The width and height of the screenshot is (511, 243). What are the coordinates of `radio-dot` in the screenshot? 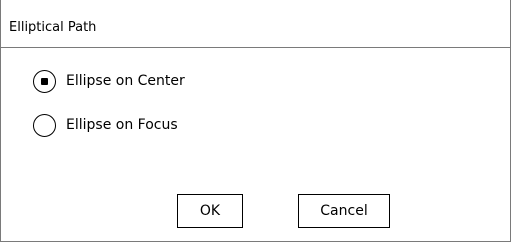 It's located at (44, 81).